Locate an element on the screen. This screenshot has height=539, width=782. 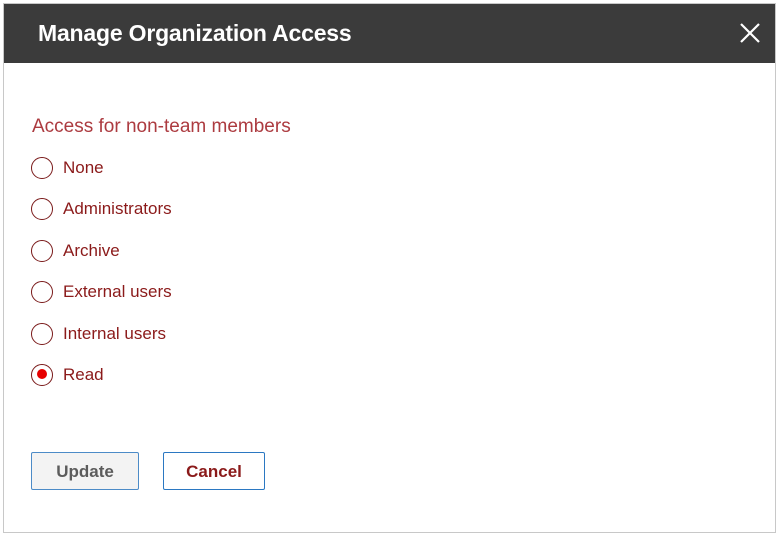
radio-button-selected is located at coordinates (42, 374).